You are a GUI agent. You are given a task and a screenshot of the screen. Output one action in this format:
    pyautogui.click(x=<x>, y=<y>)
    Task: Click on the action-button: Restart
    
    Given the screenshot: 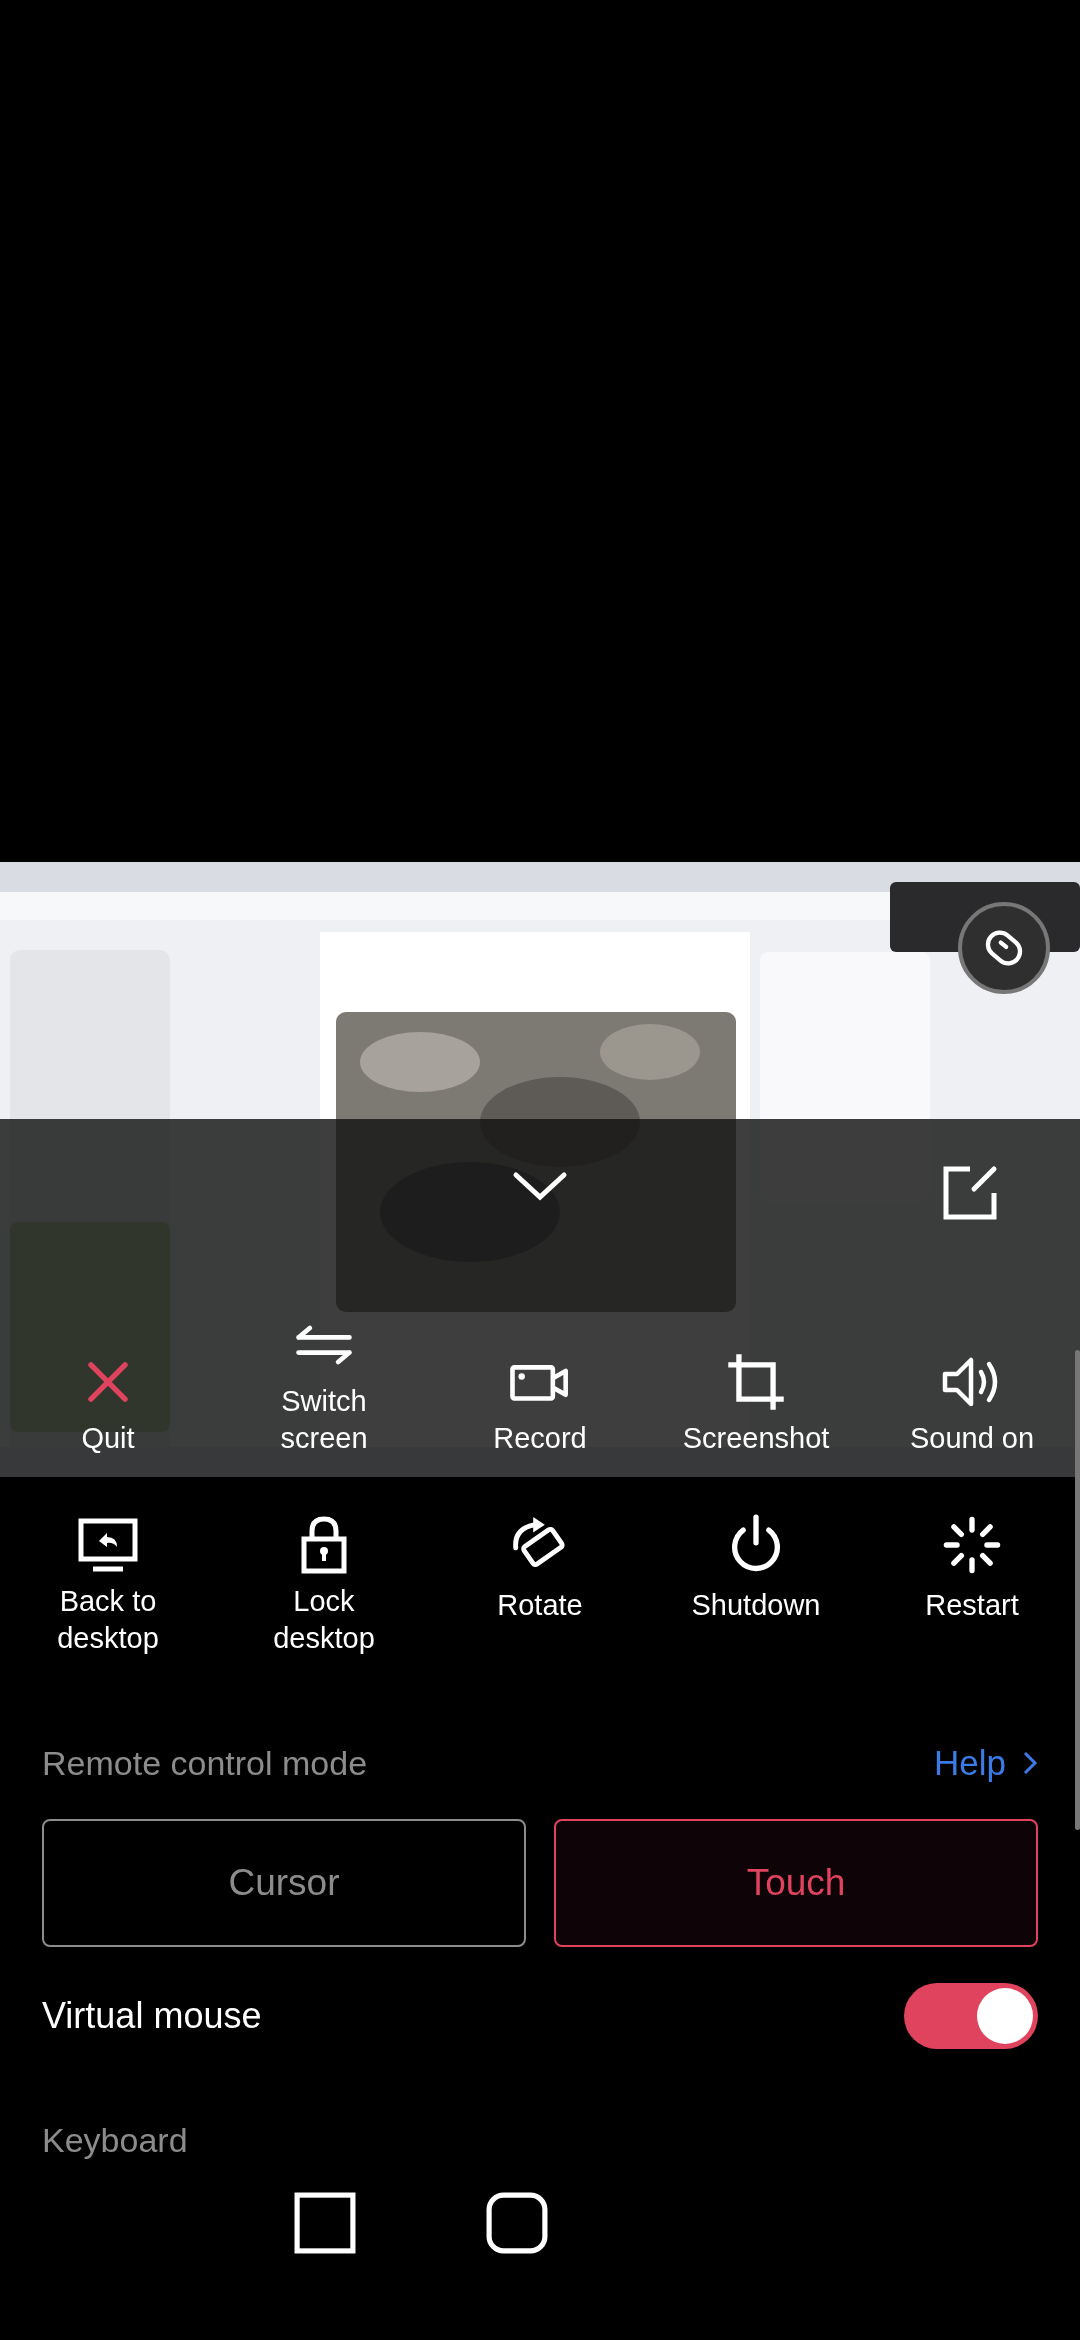 What is the action you would take?
    pyautogui.click(x=972, y=1583)
    